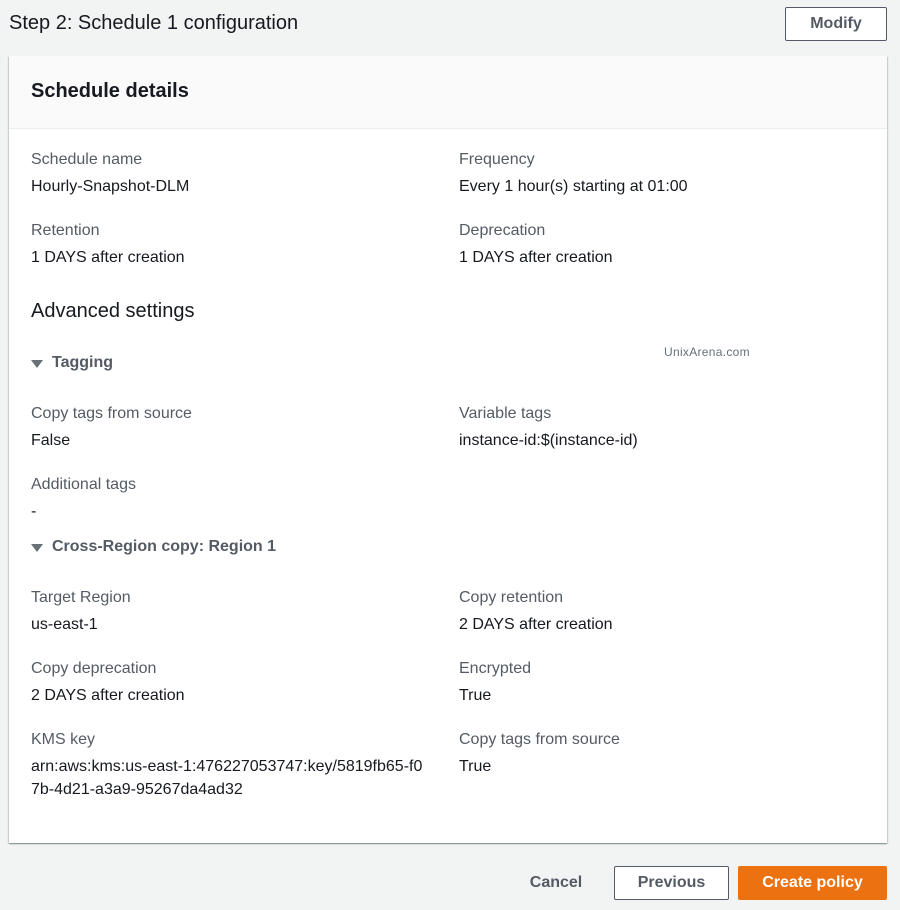 The height and width of the screenshot is (910, 900). Describe the element at coordinates (548, 440) in the screenshot. I see `variable-tags-value: instance-id:$(instance-id)` at that location.